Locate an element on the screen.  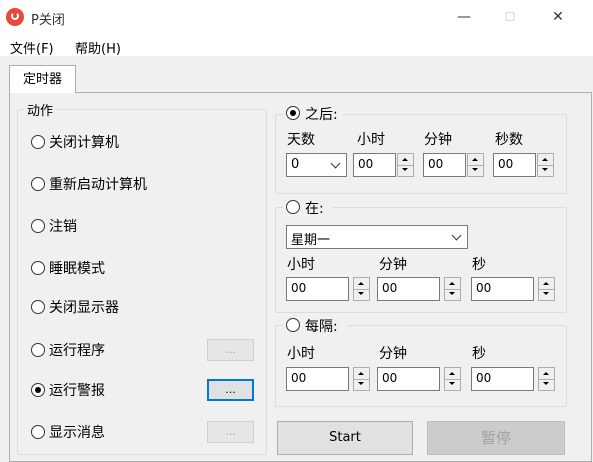
action-option: 运行程序 is located at coordinates (110, 350).